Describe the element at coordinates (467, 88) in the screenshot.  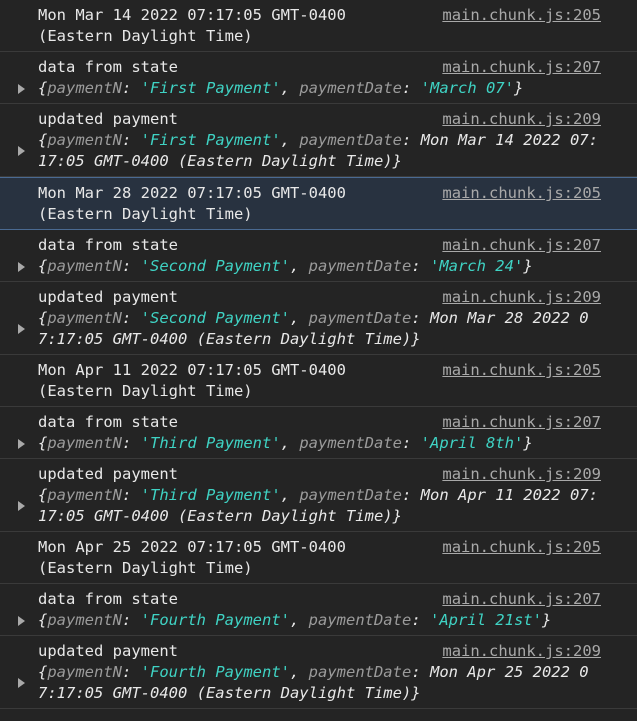
I see `value: 'March 07'` at that location.